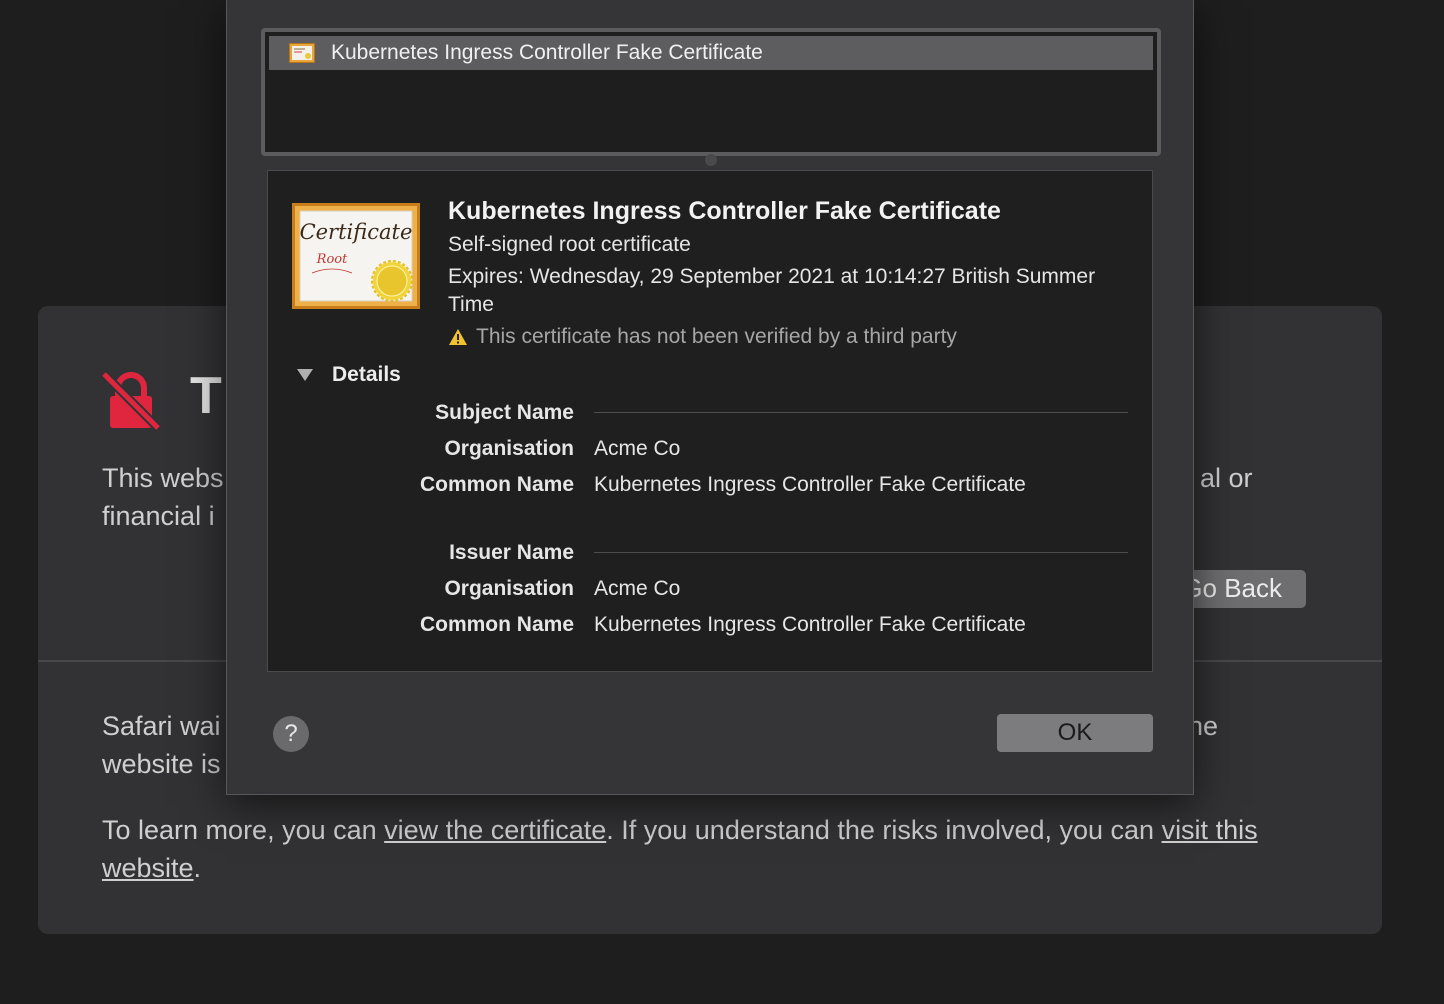  I want to click on subject-common-name-label: Common Name, so click(496, 484).